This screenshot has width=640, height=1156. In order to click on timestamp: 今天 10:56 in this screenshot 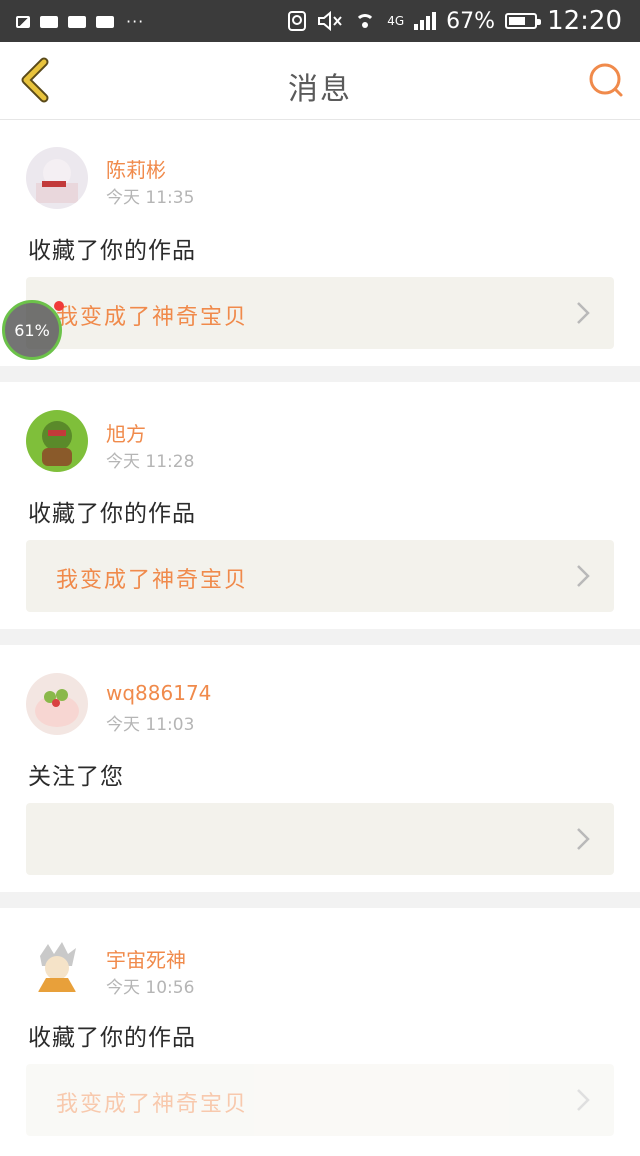, I will do `click(150, 988)`.